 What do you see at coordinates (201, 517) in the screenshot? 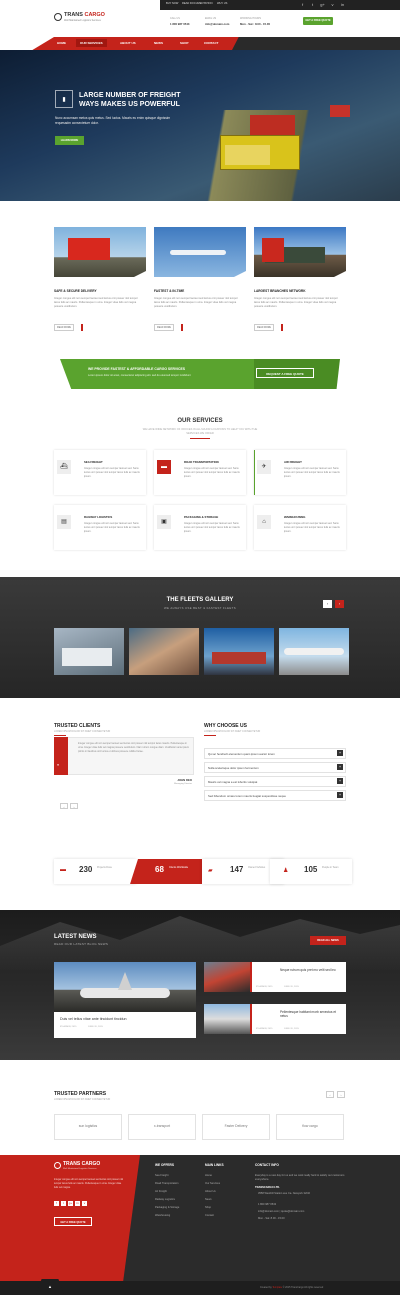
I see `service-title: PACKAGING & STORAGE` at bounding box center [201, 517].